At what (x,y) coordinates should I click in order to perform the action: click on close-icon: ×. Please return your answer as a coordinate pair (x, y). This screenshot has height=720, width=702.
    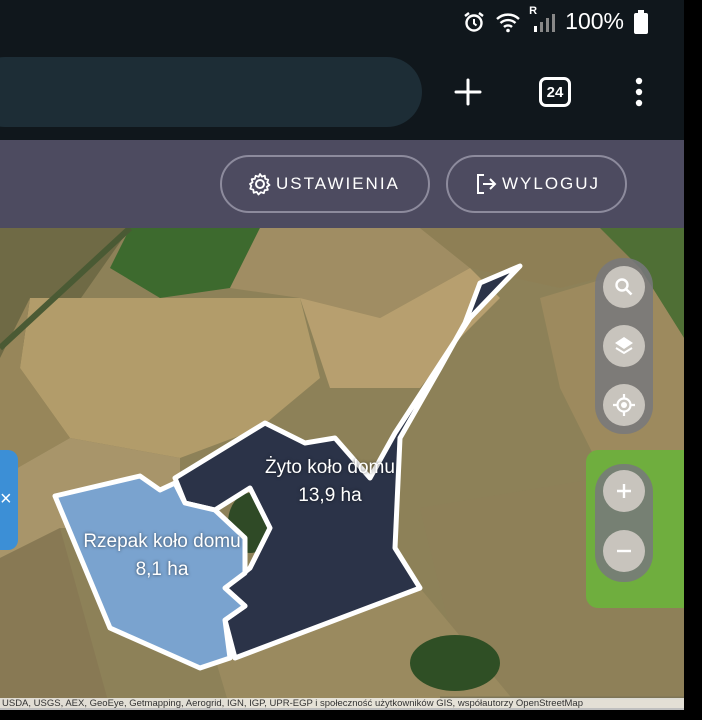
    Looking at the image, I should click on (6, 499).